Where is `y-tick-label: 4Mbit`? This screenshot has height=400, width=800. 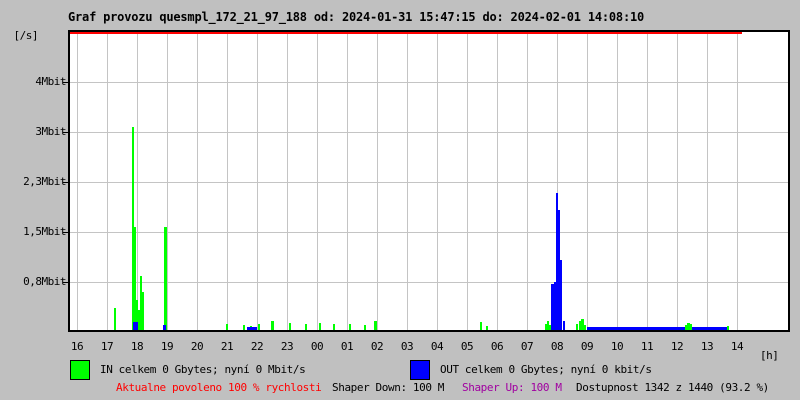
y-tick-label: 4Mbit is located at coordinates (50, 81).